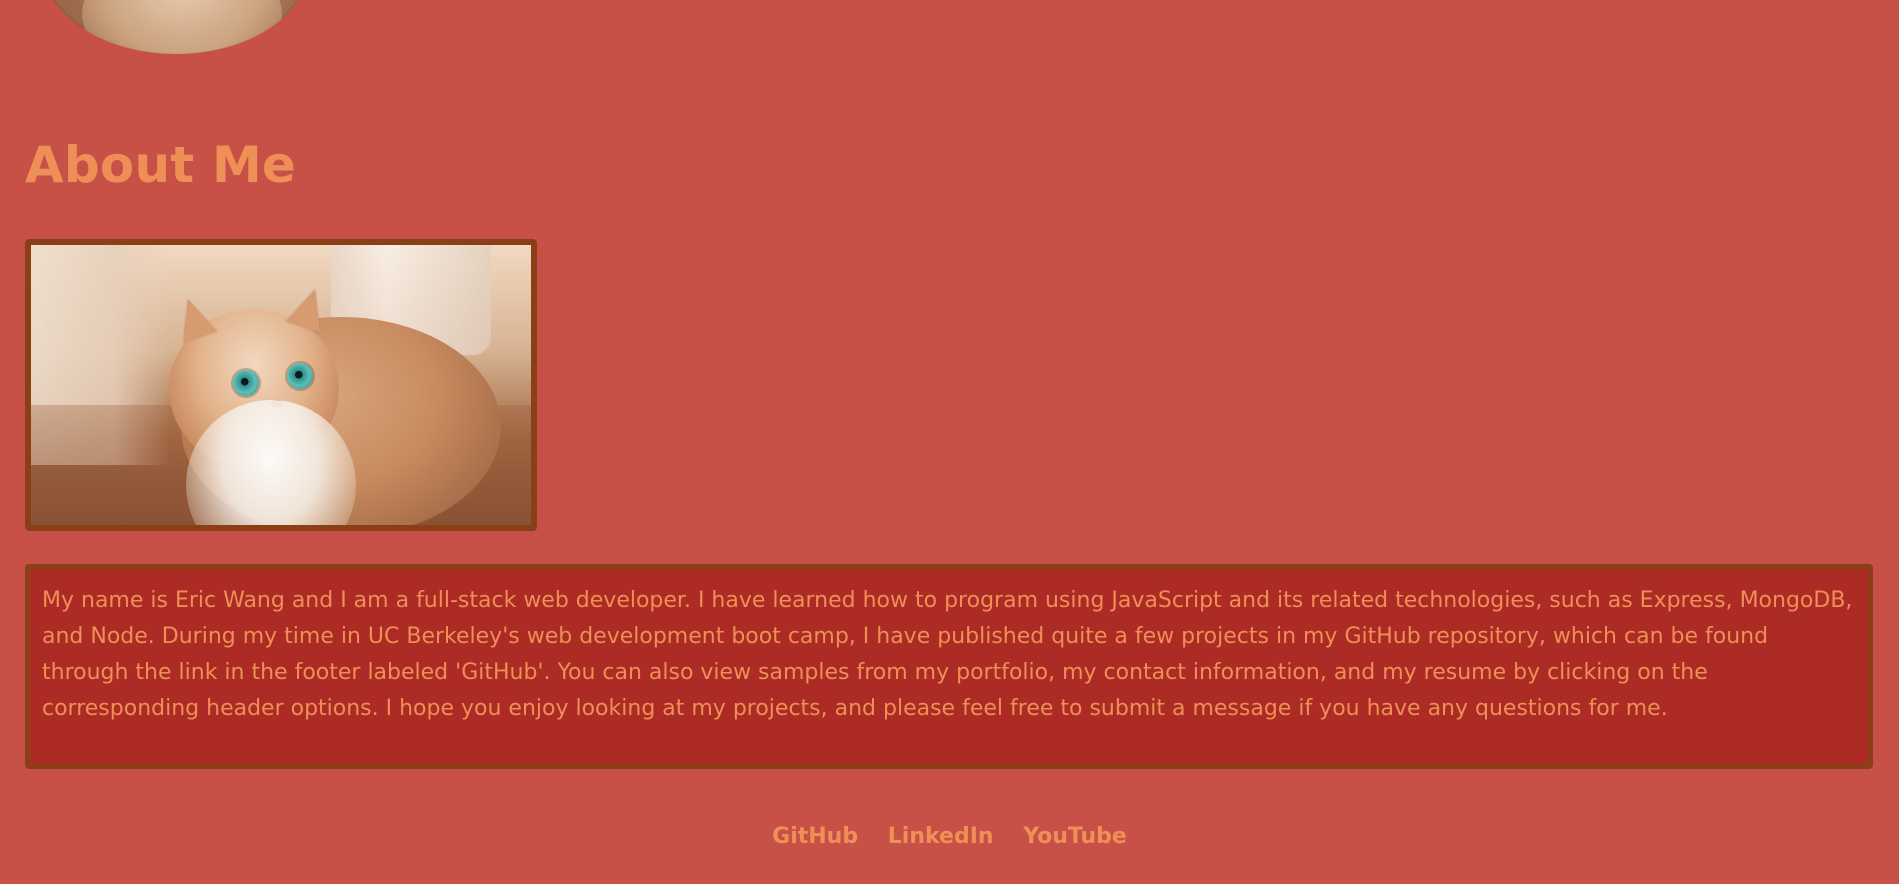 This screenshot has height=884, width=1899. What do you see at coordinates (815, 837) in the screenshot?
I see `footer-link-github: GitHub` at bounding box center [815, 837].